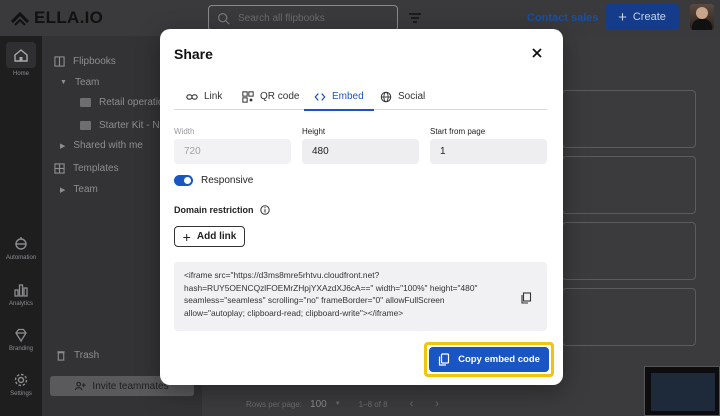  Describe the element at coordinates (183, 180) in the screenshot. I see `responsive-toggle` at that location.